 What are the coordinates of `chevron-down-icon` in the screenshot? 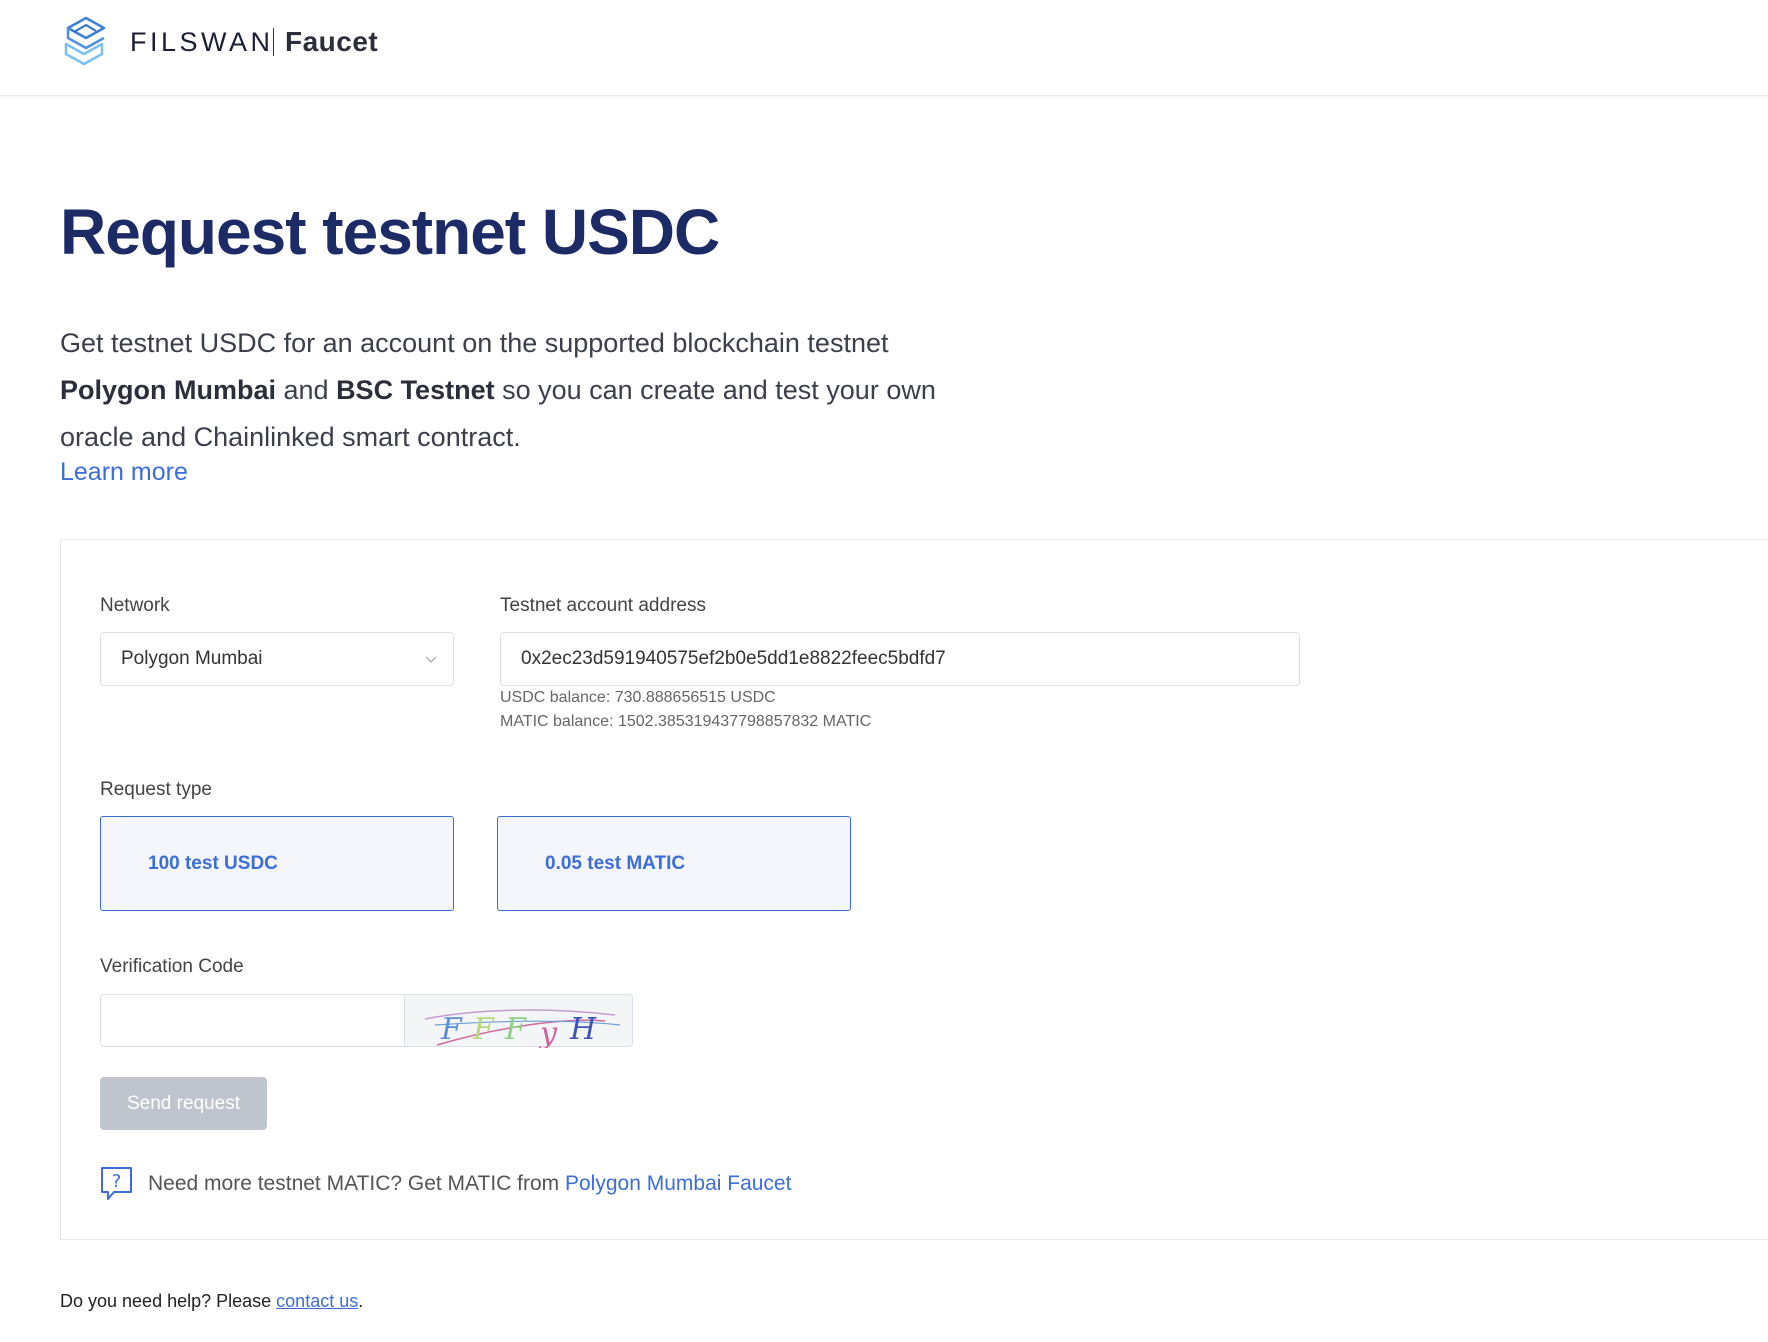 It's located at (431, 659).